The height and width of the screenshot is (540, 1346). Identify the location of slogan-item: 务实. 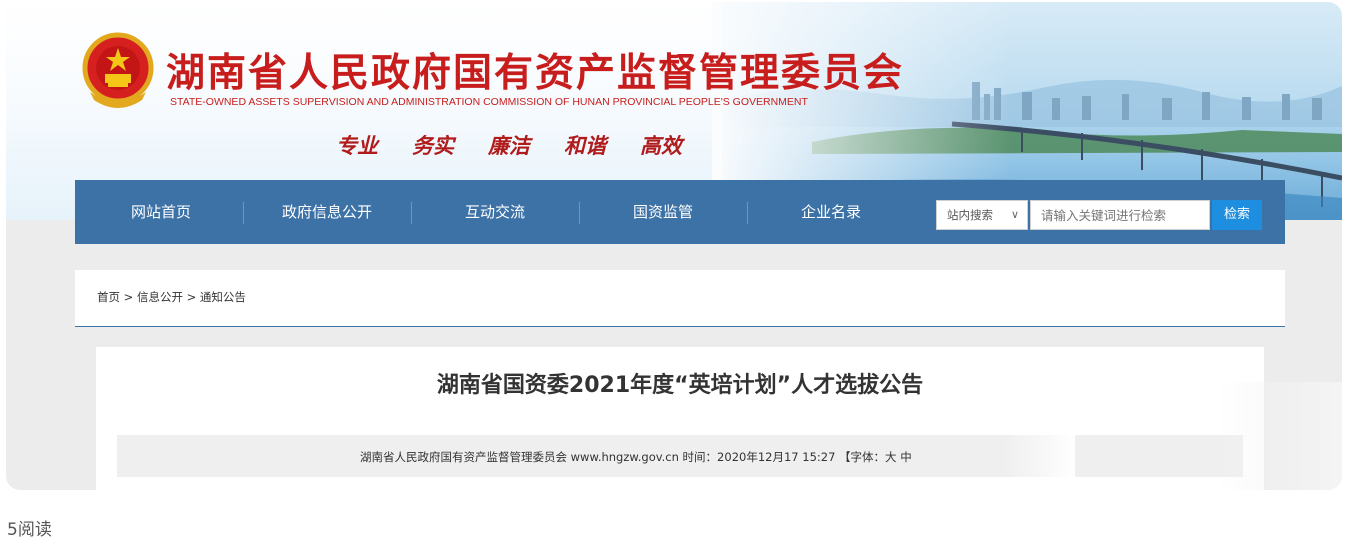
(433, 145).